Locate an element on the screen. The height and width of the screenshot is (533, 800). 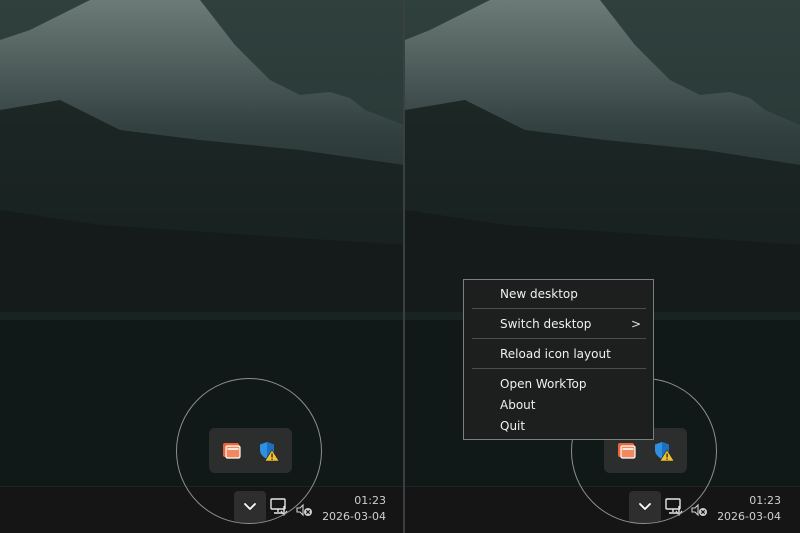
tray-overflow-popup is located at coordinates (250, 450).